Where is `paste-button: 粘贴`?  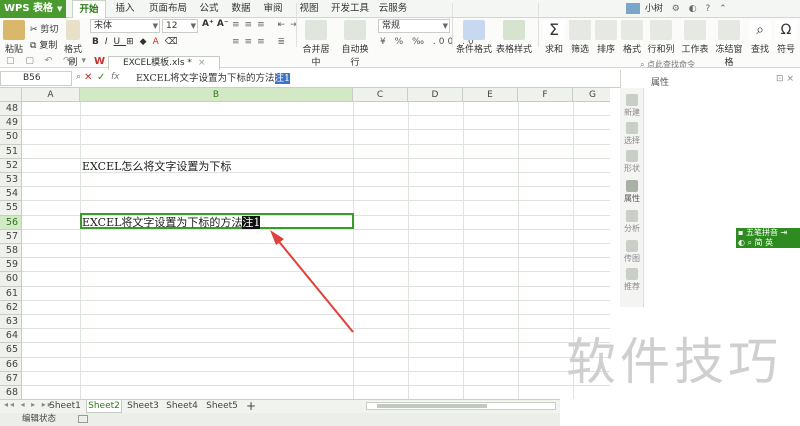 paste-button: 粘贴 is located at coordinates (14, 37).